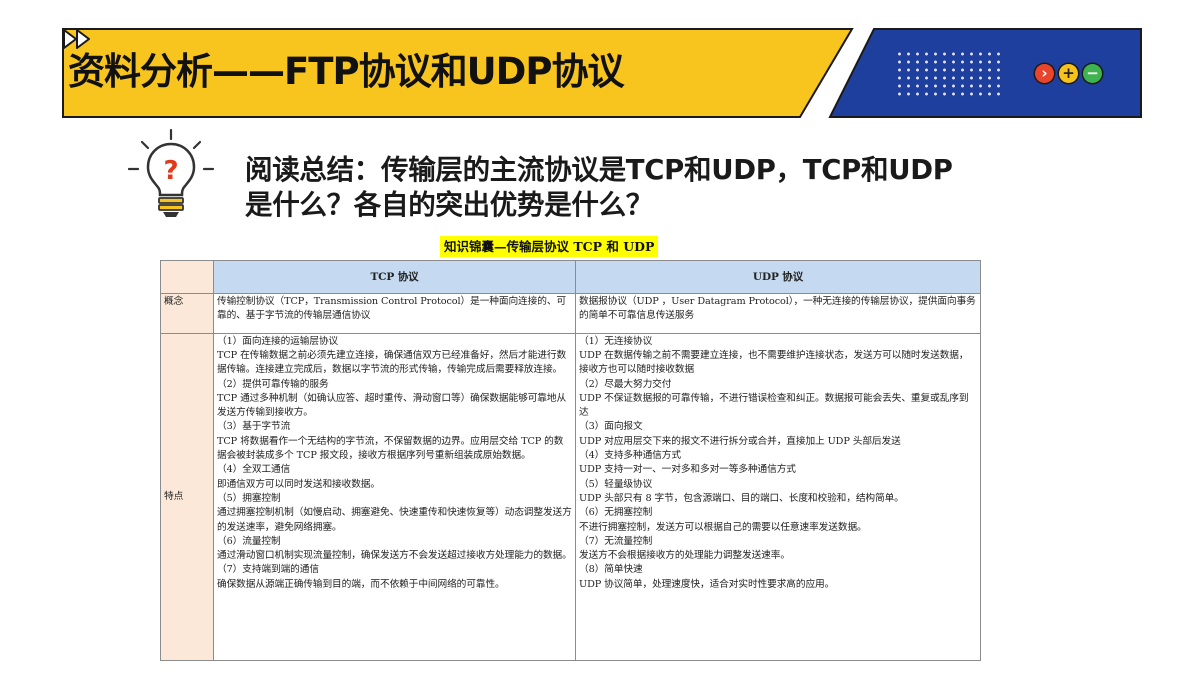 Image resolution: width=1200 pixels, height=675 pixels. I want to click on dot-grid-decoration, so click(950, 74).